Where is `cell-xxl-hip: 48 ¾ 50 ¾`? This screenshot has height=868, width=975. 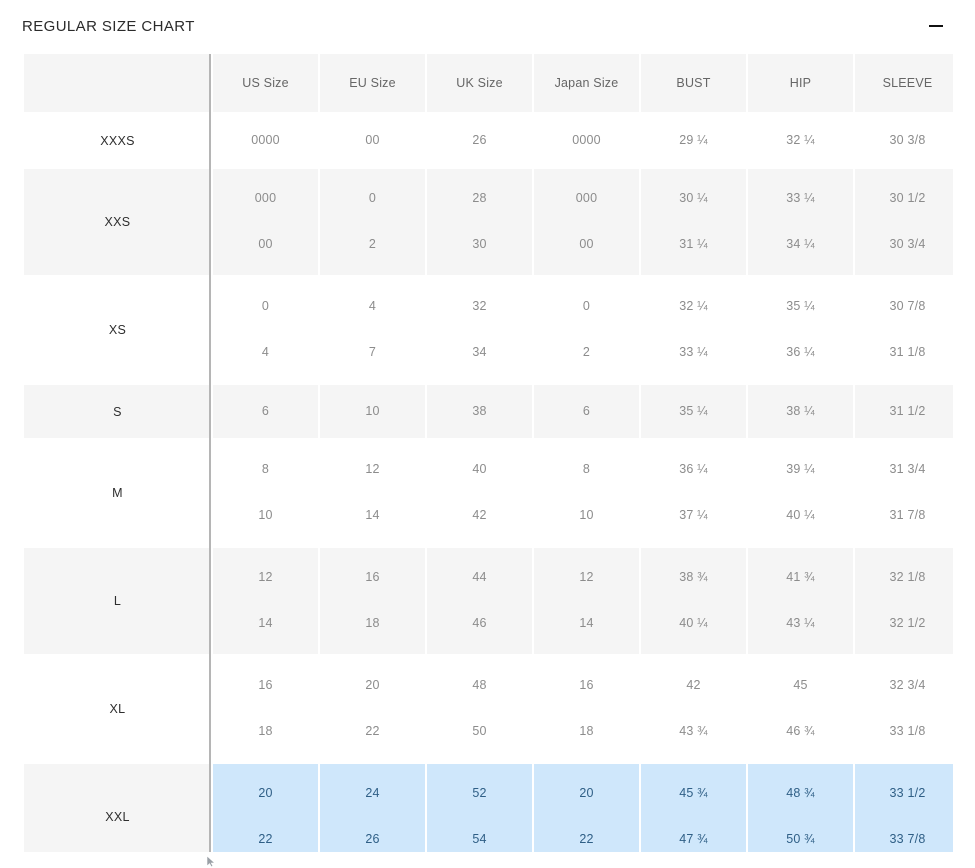 cell-xxl-hip: 48 ¾ 50 ¾ is located at coordinates (800, 808).